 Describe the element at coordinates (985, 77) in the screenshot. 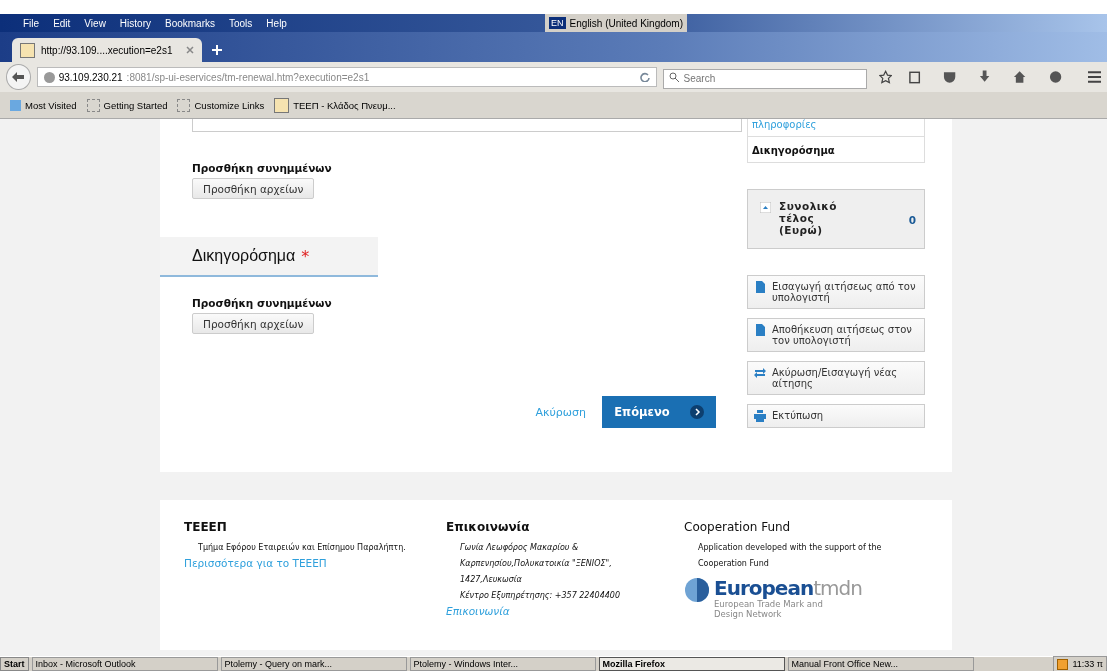

I see `download-icon` at that location.